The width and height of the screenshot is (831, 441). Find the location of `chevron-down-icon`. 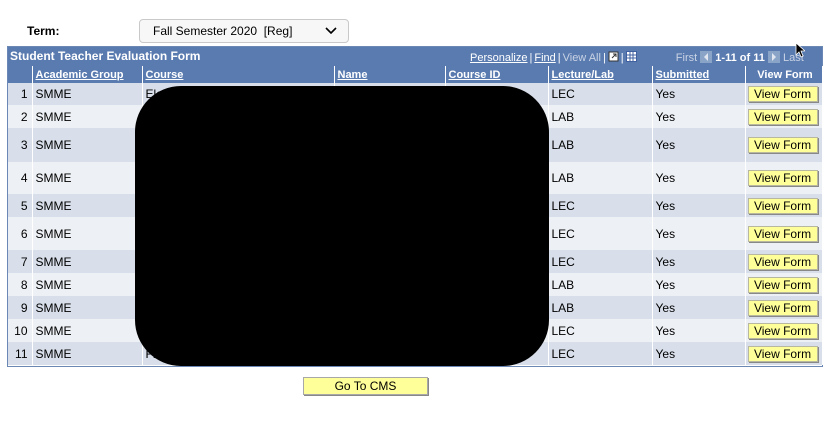

chevron-down-icon is located at coordinates (331, 31).